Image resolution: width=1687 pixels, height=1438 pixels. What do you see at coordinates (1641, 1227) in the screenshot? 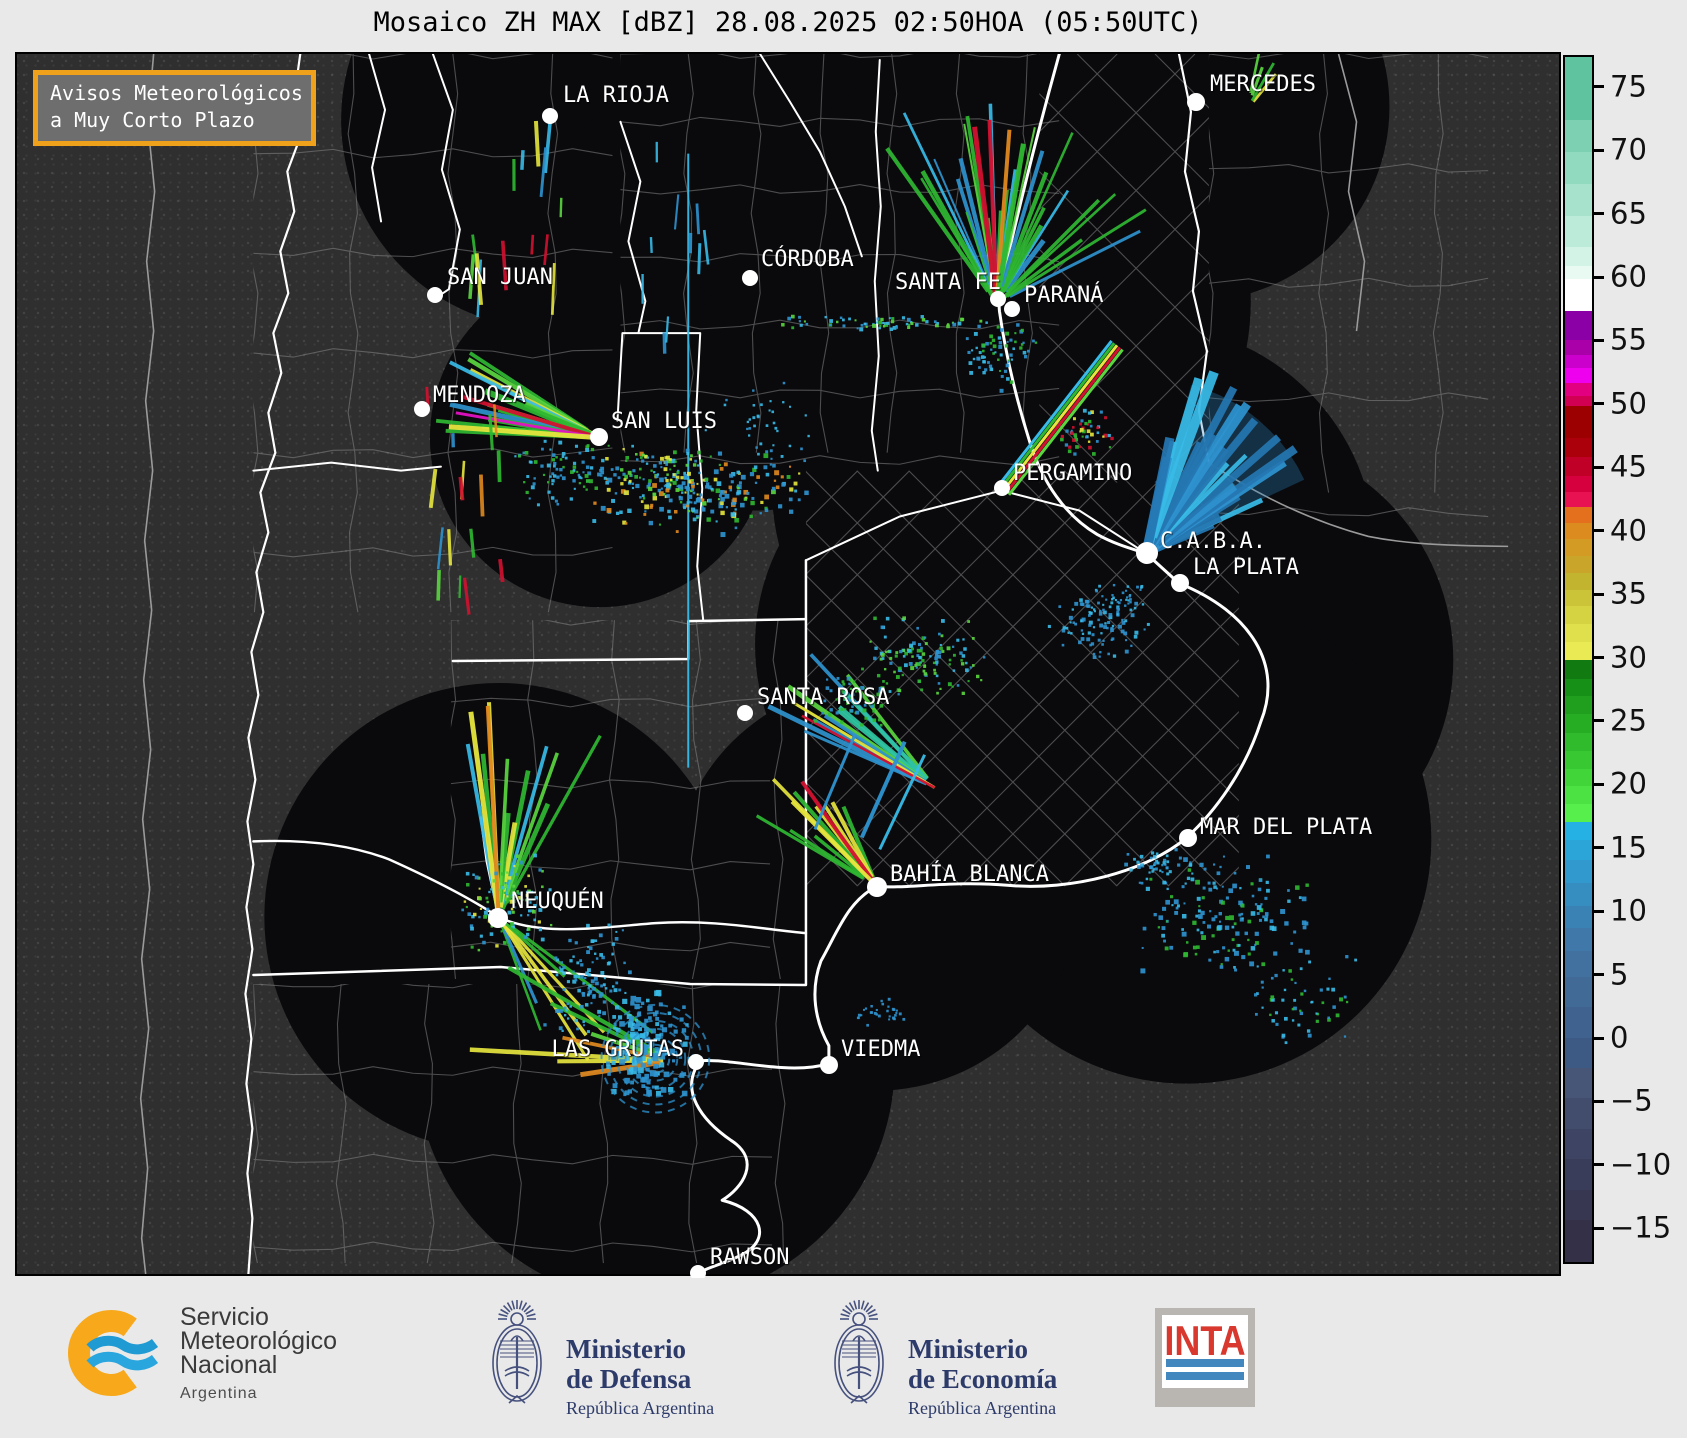
I see `colorbar-tick-label: −15` at bounding box center [1641, 1227].